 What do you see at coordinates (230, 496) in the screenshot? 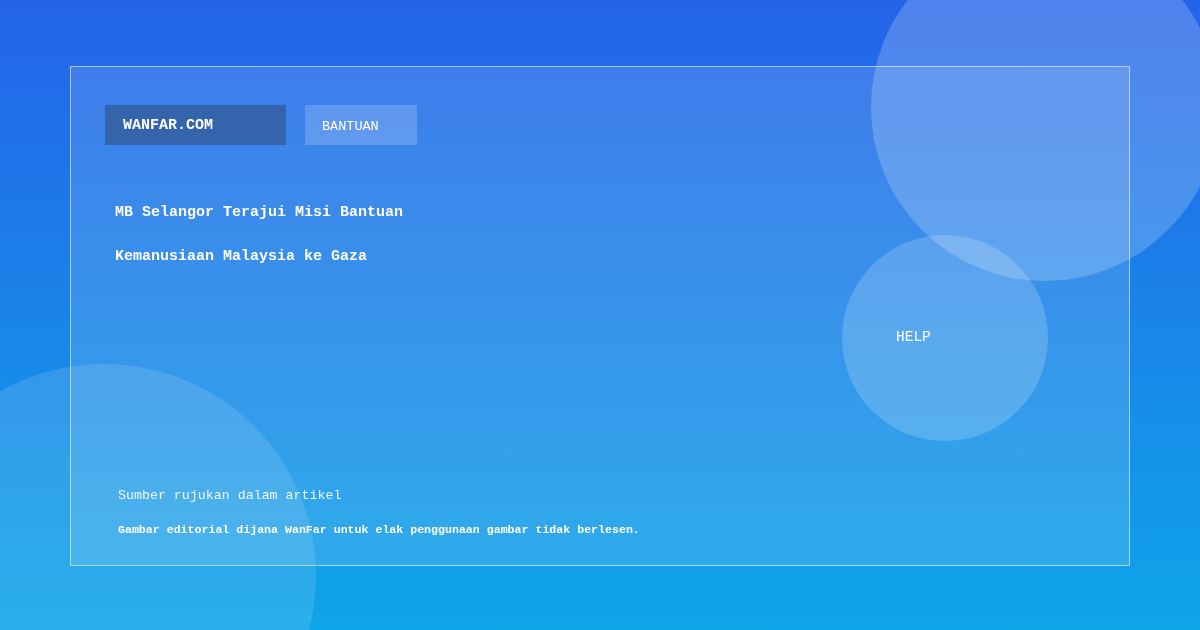
I see `source-note: Sumber rujukan dalam artikel` at bounding box center [230, 496].